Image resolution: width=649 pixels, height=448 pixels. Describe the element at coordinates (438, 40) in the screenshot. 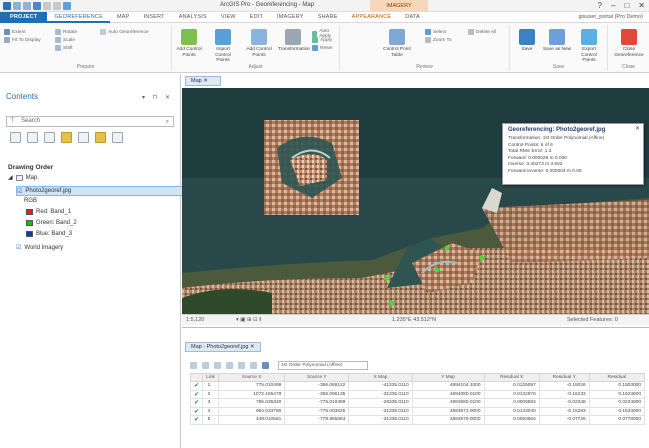

I see `zoom-to-button: Zoom To` at that location.